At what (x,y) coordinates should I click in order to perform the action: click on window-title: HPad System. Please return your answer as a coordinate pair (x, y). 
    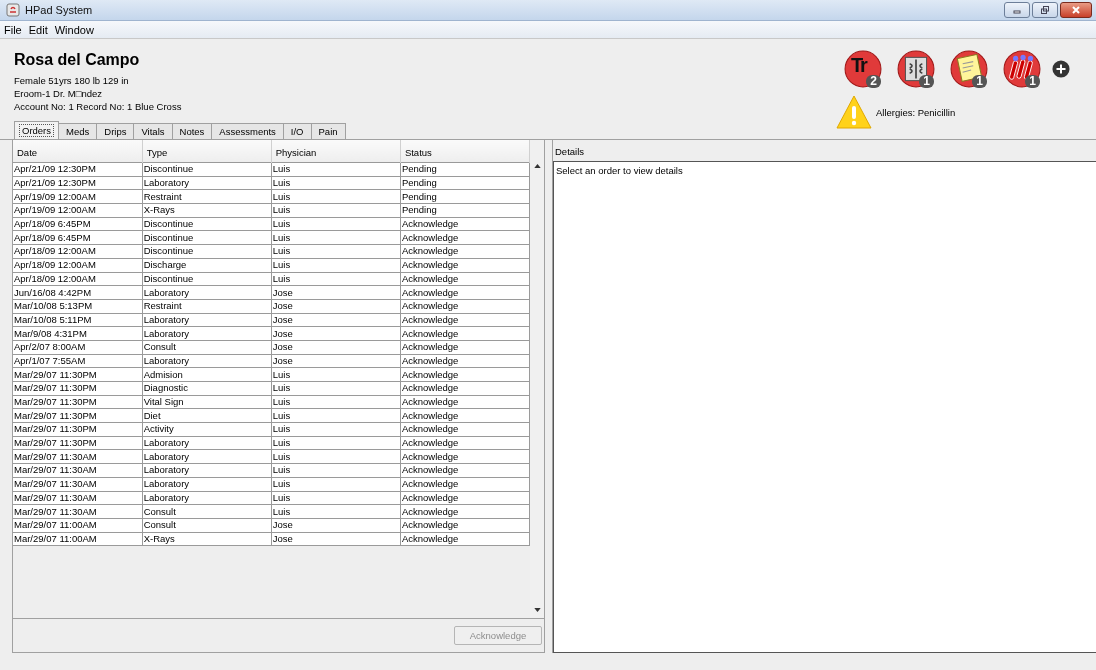
    Looking at the image, I should click on (59, 10).